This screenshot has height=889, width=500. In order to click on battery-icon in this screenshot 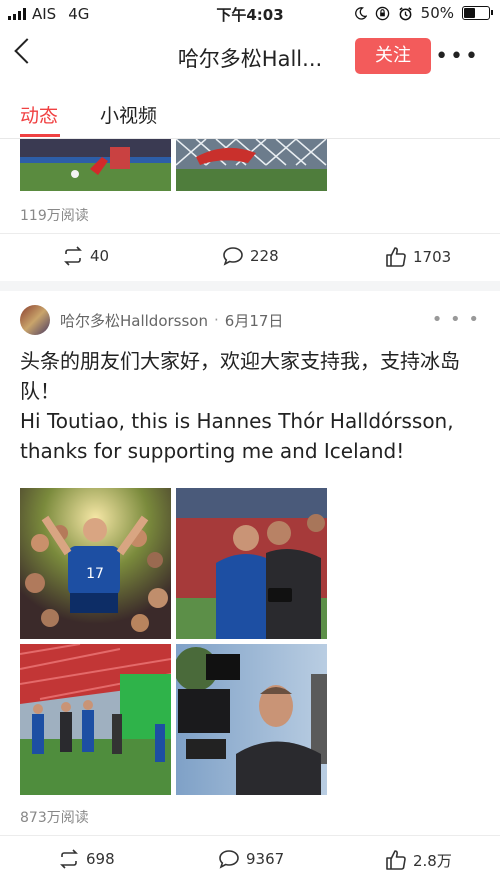, I will do `click(477, 13)`.